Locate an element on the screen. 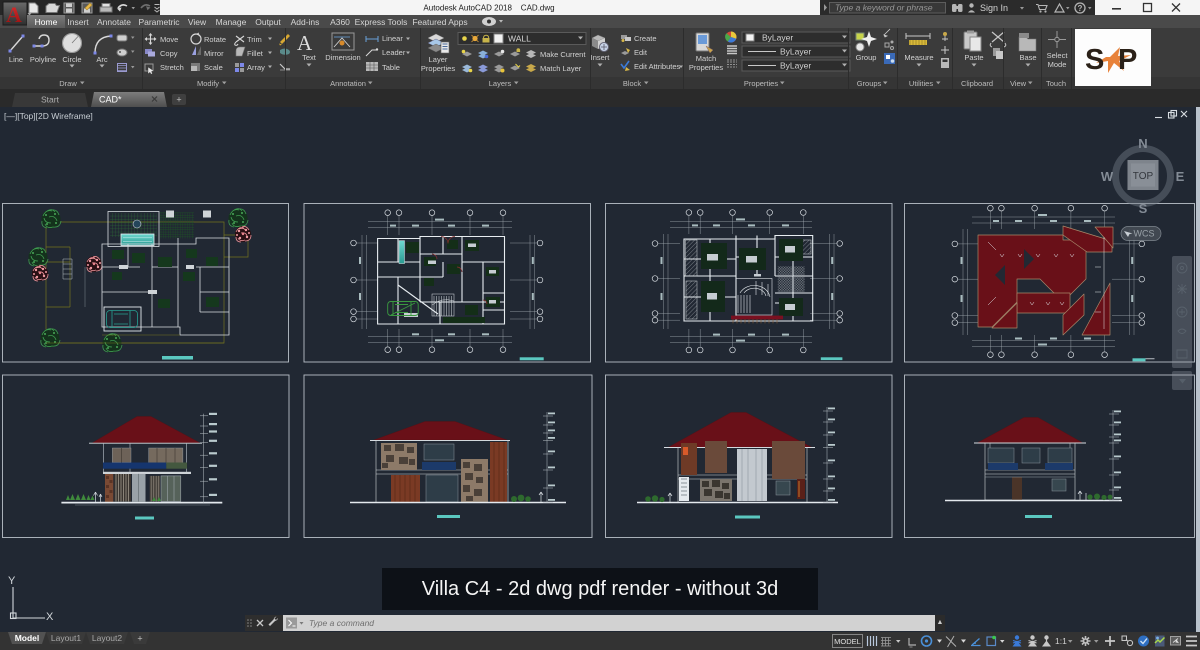  svg-text: Mirror is located at coordinates (214, 53).